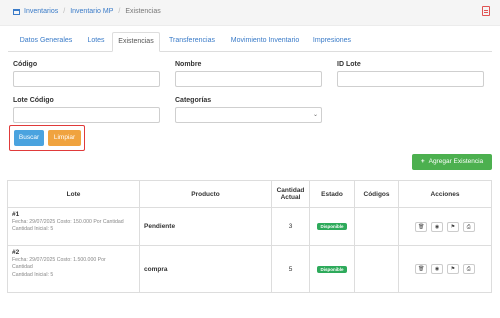 Image resolution: width=500 pixels, height=318 pixels. What do you see at coordinates (25, 64) in the screenshot?
I see `codigo-label: Código` at bounding box center [25, 64].